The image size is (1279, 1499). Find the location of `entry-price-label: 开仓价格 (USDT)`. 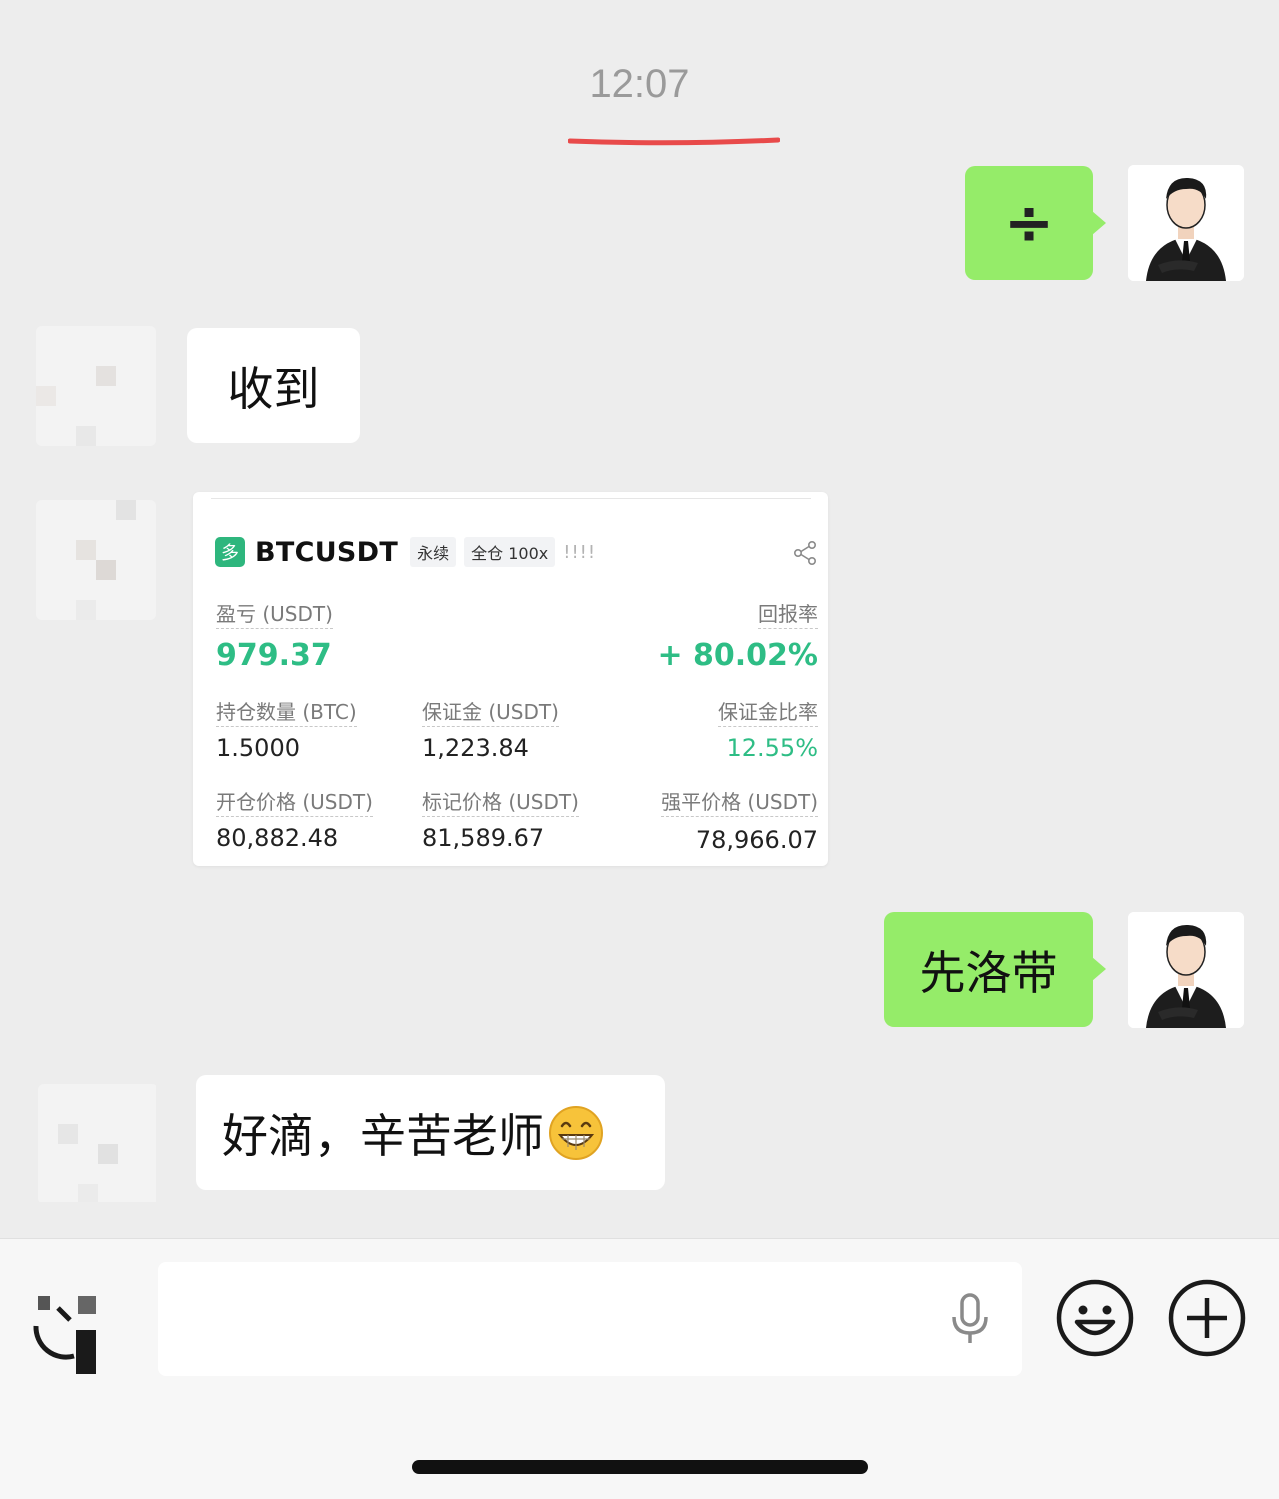

entry-price-label: 开仓价格 (USDT) is located at coordinates (294, 803).